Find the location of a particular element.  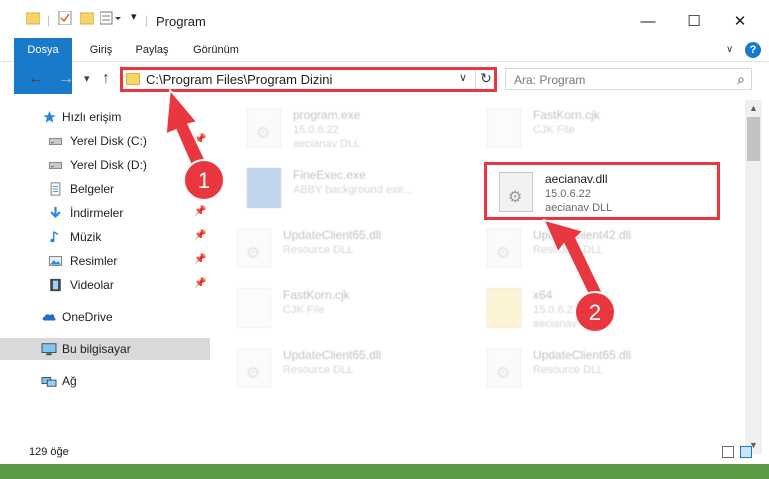

videos-icon is located at coordinates (55, 285).